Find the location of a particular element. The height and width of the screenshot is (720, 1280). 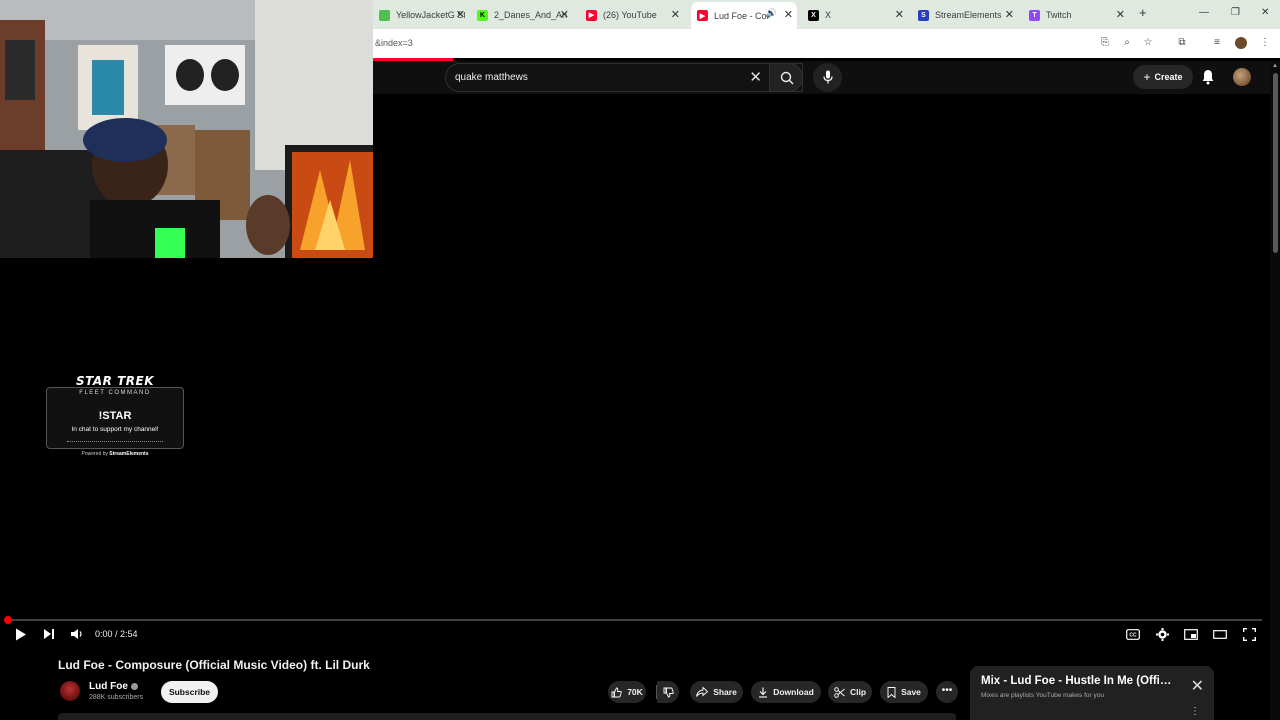

theater-mode-button is located at coordinates (1220, 634).